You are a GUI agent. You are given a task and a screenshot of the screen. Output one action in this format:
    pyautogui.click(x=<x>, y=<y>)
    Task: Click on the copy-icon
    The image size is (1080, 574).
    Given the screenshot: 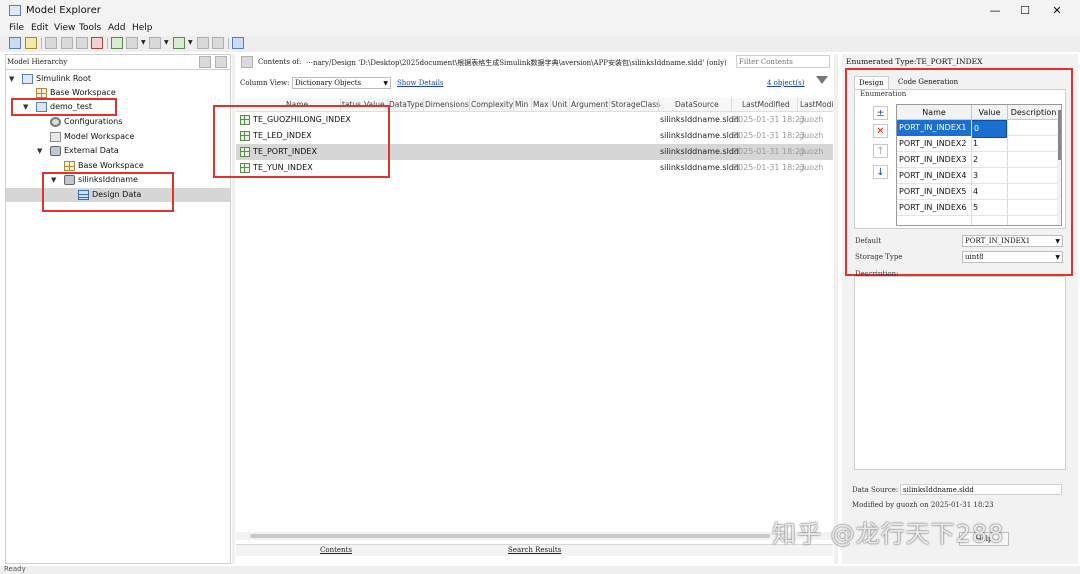 What is the action you would take?
    pyautogui.click(x=67, y=43)
    